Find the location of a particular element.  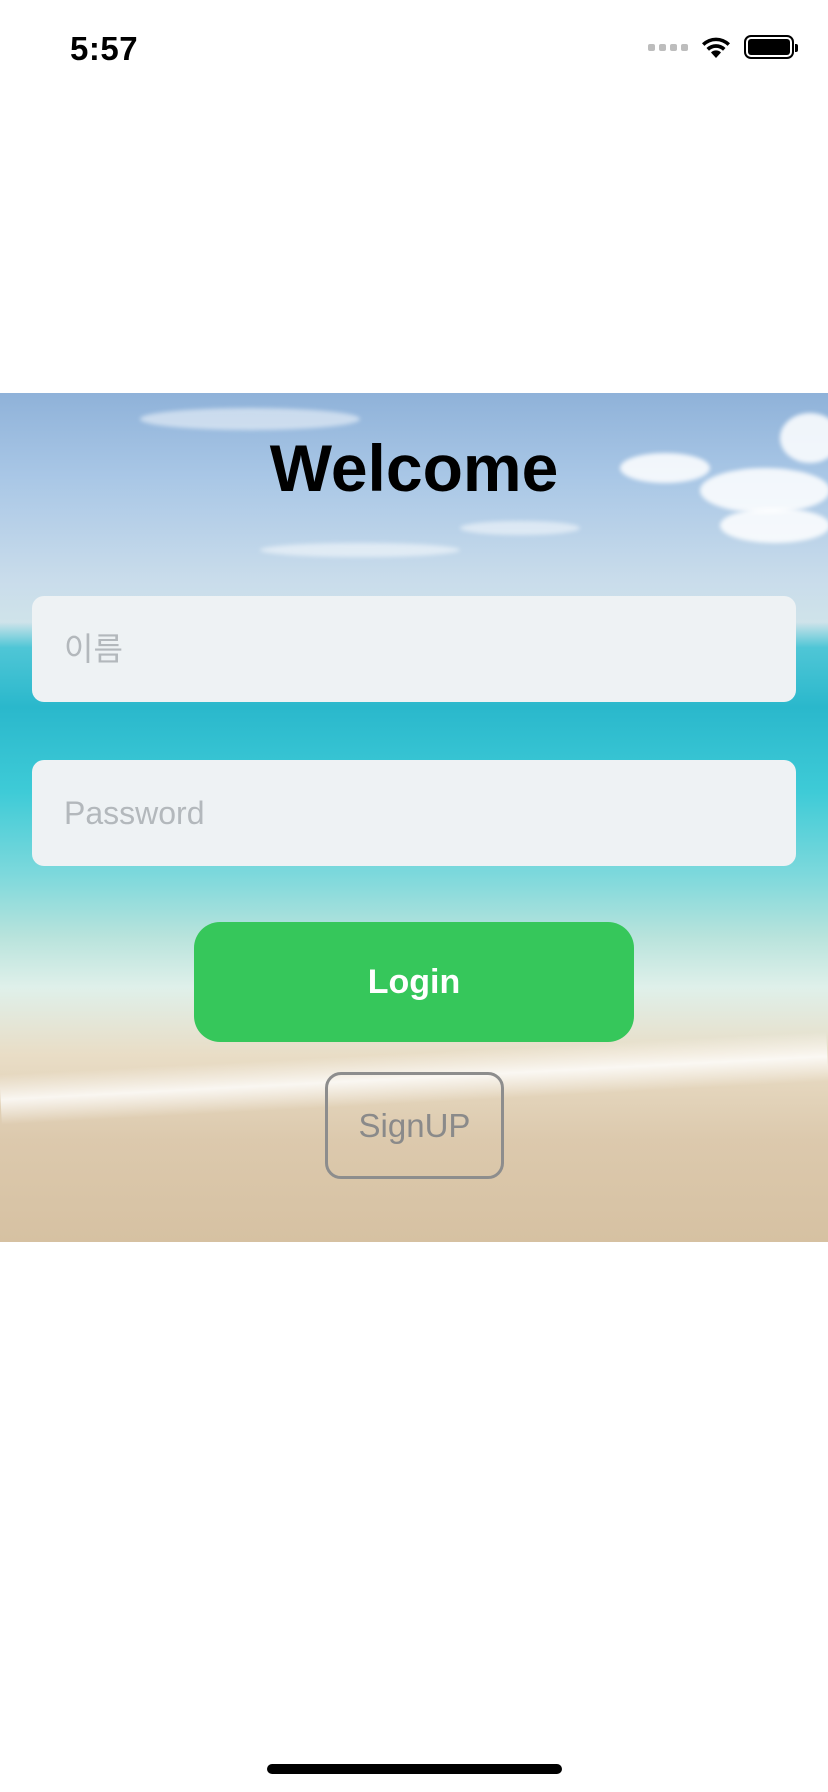

status-icons is located at coordinates (723, 47).